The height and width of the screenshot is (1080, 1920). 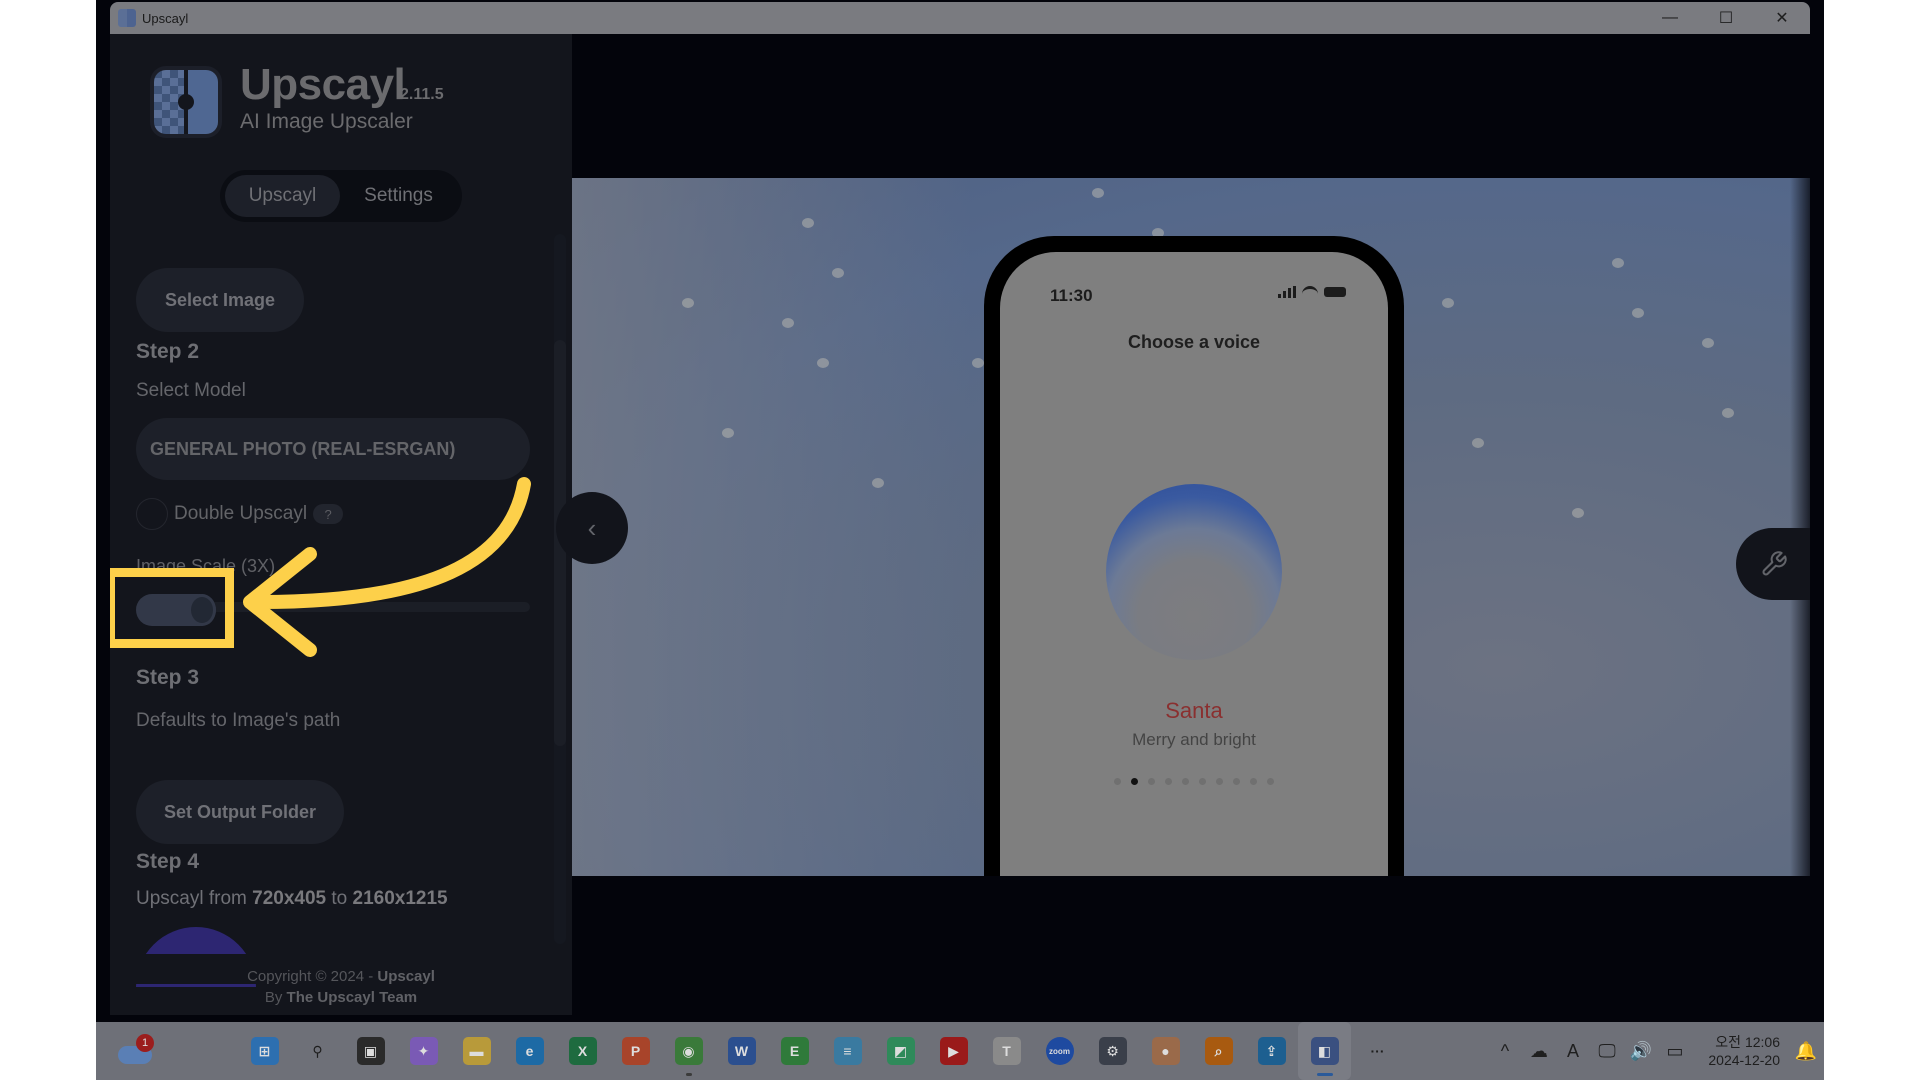 I want to click on chevron-left-icon: ‹, so click(x=592, y=527).